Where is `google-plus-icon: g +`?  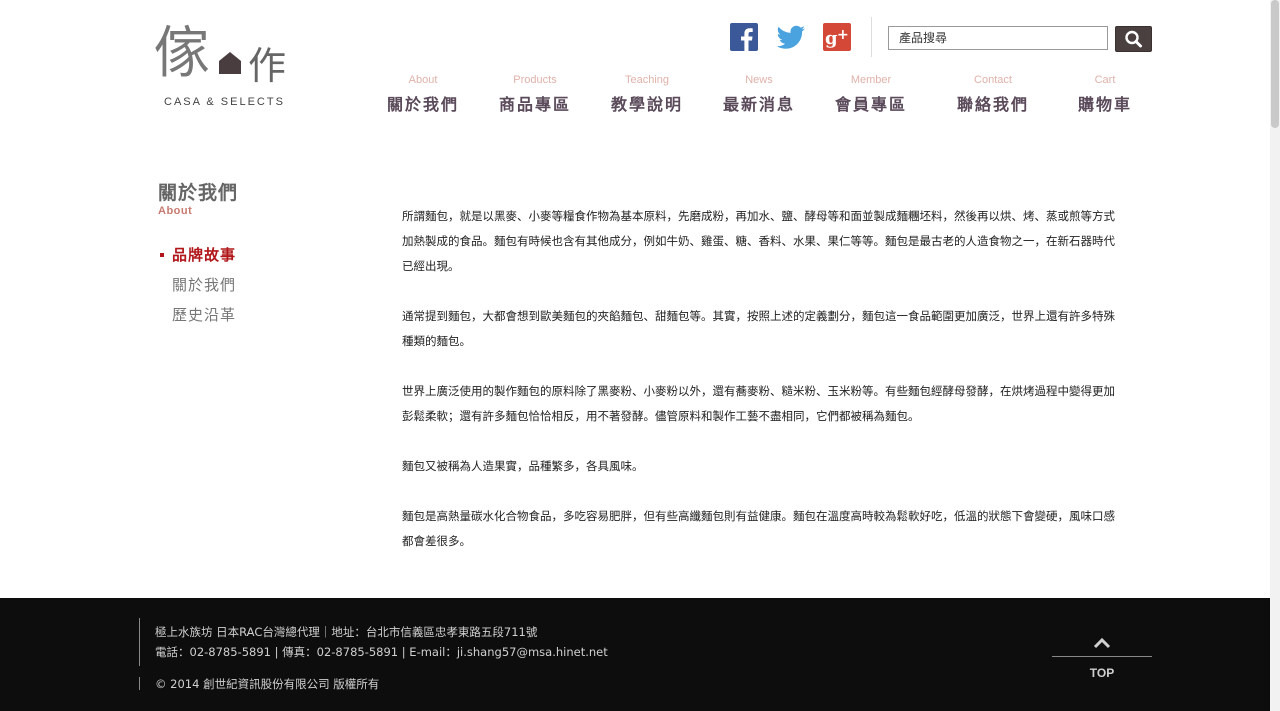
google-plus-icon: g + is located at coordinates (837, 37).